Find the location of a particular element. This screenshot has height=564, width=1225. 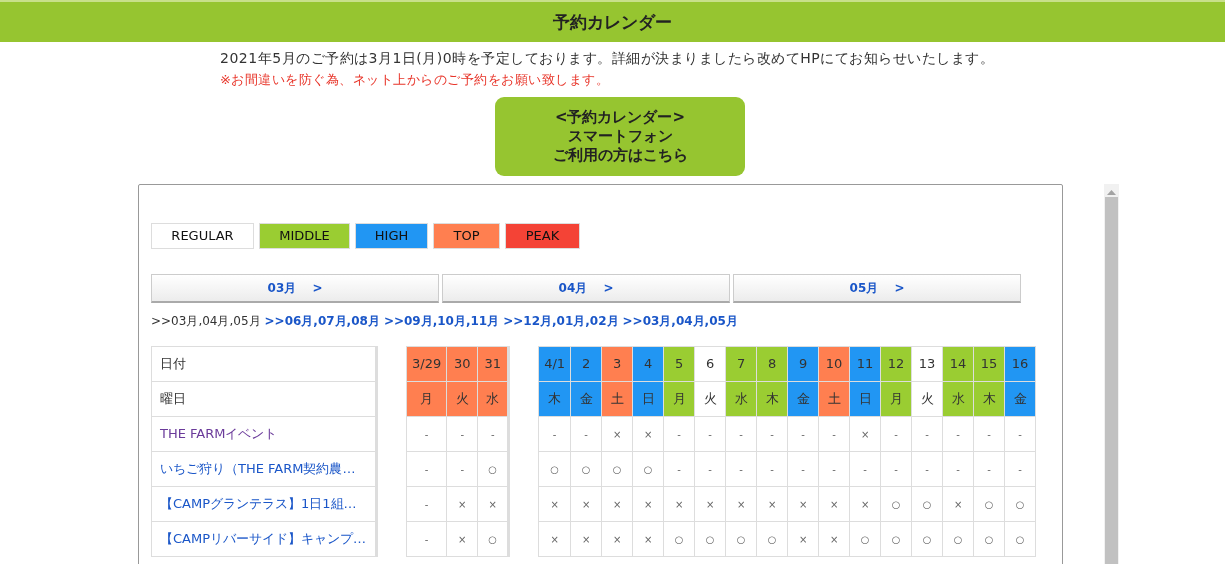

date-cell: 7 is located at coordinates (741, 364).